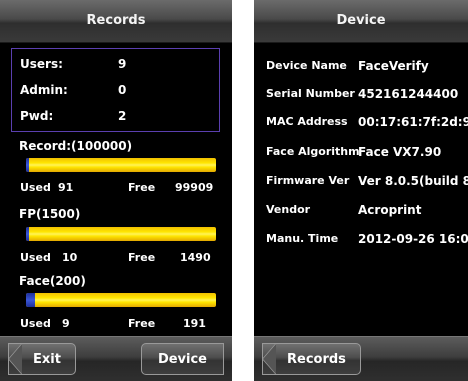 Image resolution: width=468 pixels, height=381 pixels. I want to click on device-bottom-bar: Records, so click(361, 358).